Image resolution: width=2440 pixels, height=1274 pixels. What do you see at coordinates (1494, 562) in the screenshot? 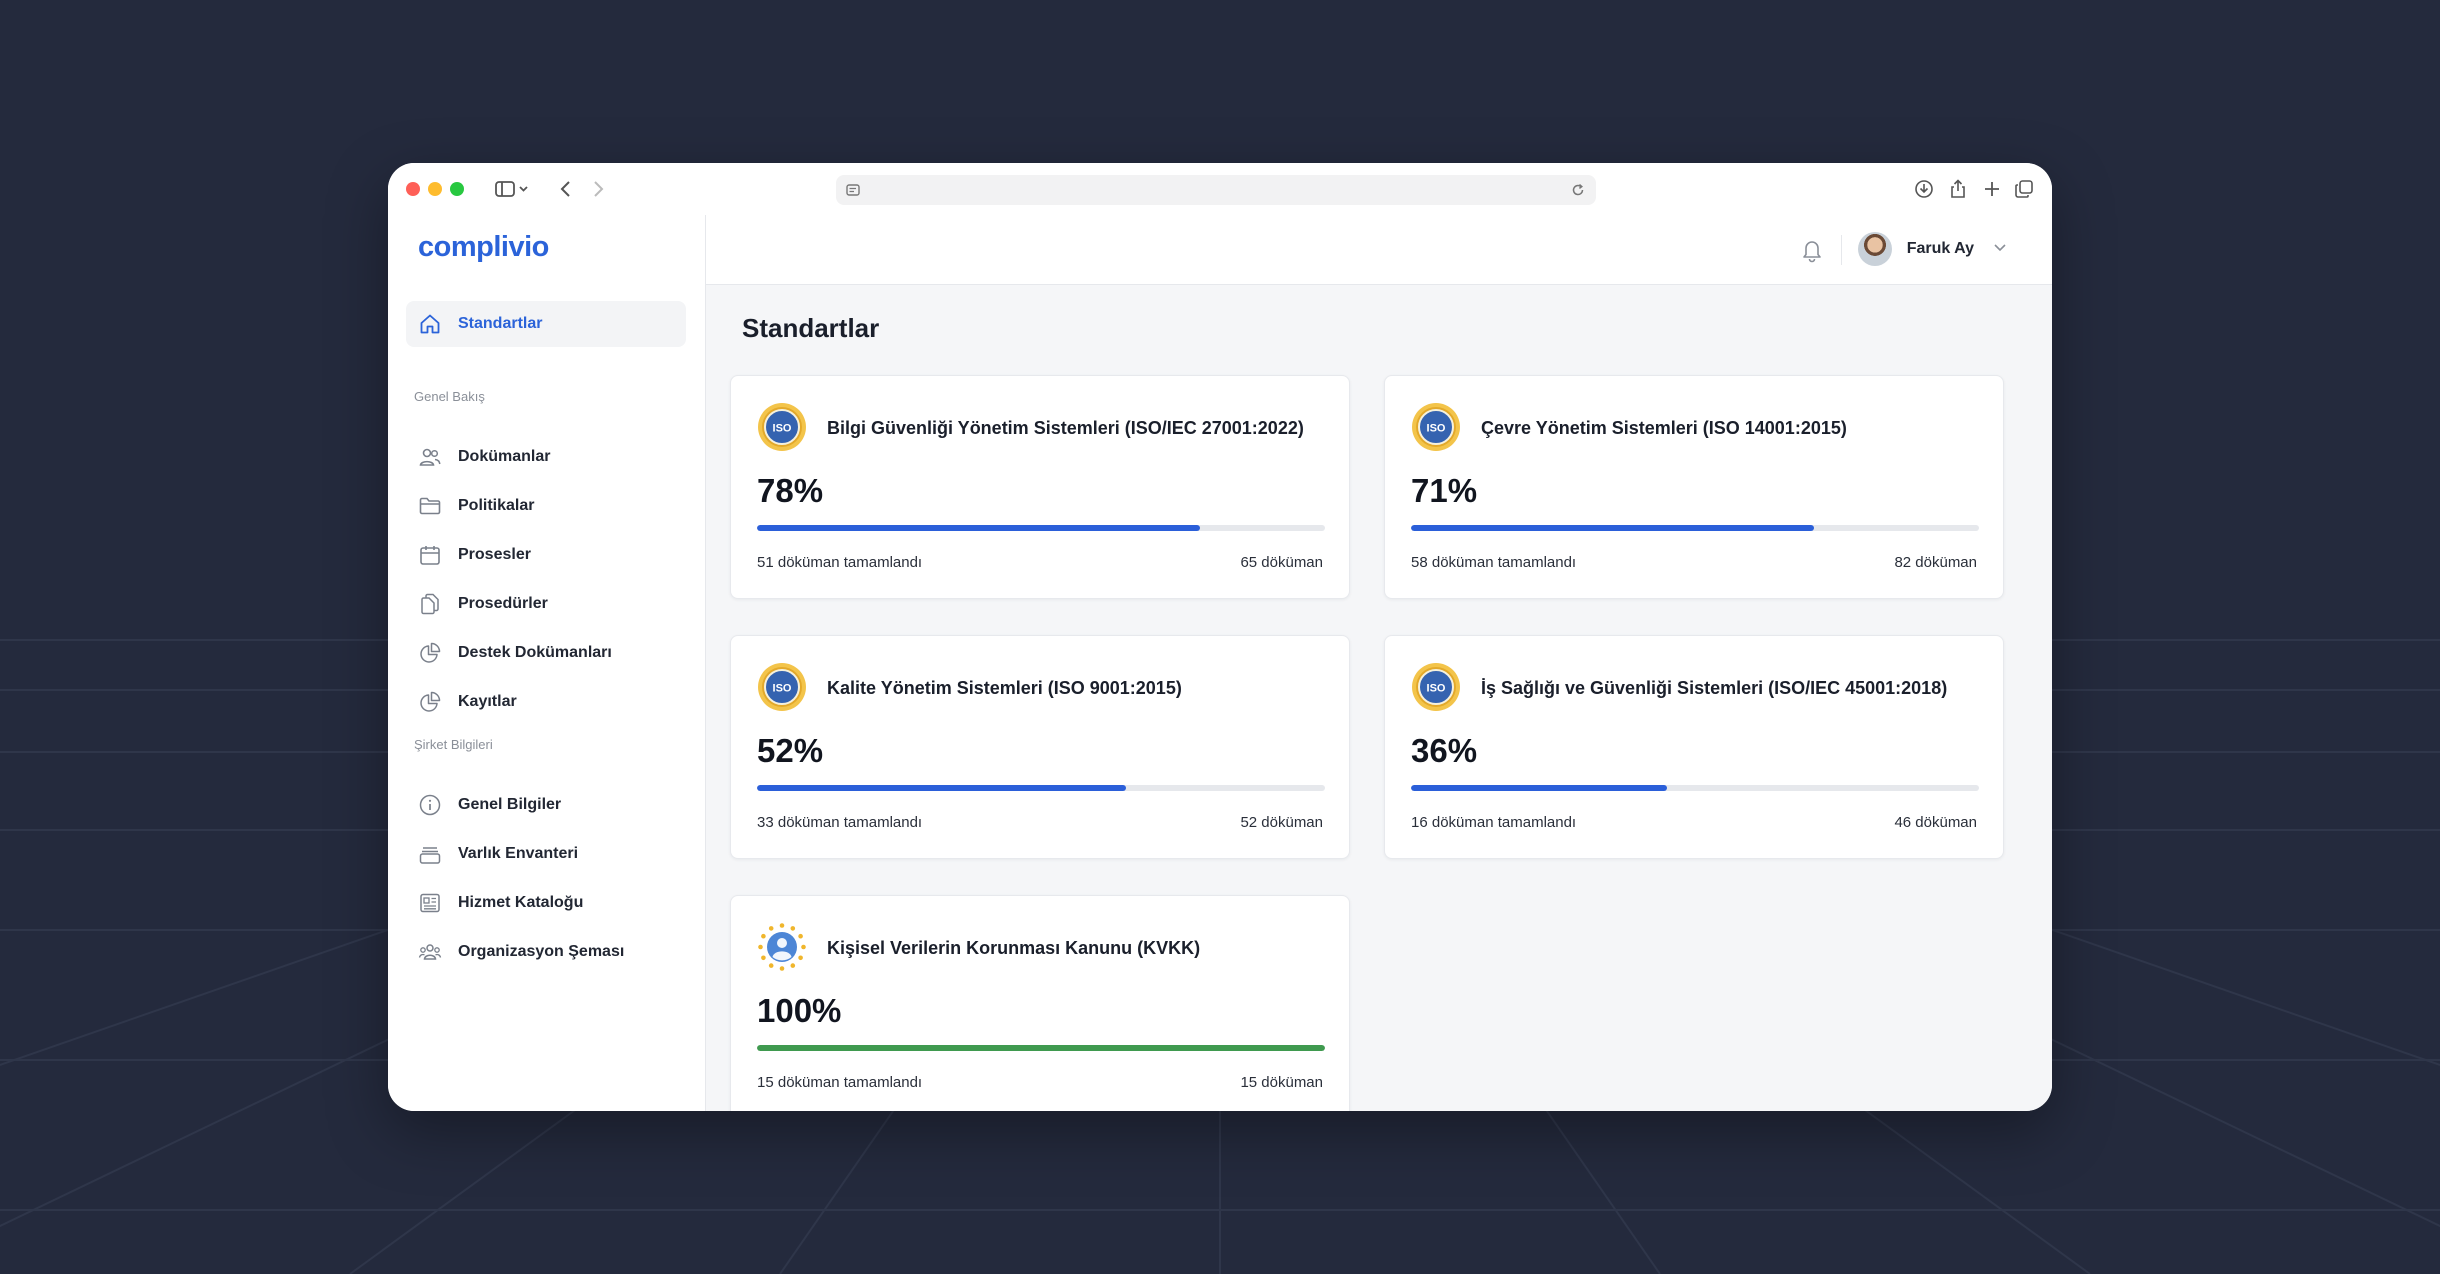
I see `completed-count: 58 döküman tamamlandı` at bounding box center [1494, 562].